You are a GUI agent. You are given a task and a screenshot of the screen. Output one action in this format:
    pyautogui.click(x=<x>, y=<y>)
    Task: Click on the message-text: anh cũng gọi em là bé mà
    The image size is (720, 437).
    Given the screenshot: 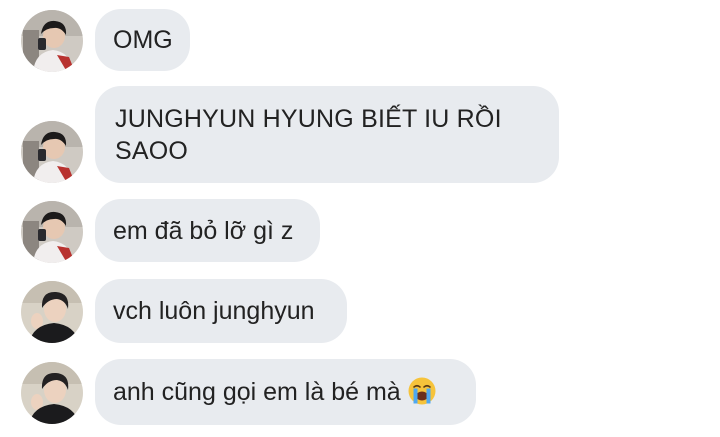 What is the action you would take?
    pyautogui.click(x=275, y=392)
    